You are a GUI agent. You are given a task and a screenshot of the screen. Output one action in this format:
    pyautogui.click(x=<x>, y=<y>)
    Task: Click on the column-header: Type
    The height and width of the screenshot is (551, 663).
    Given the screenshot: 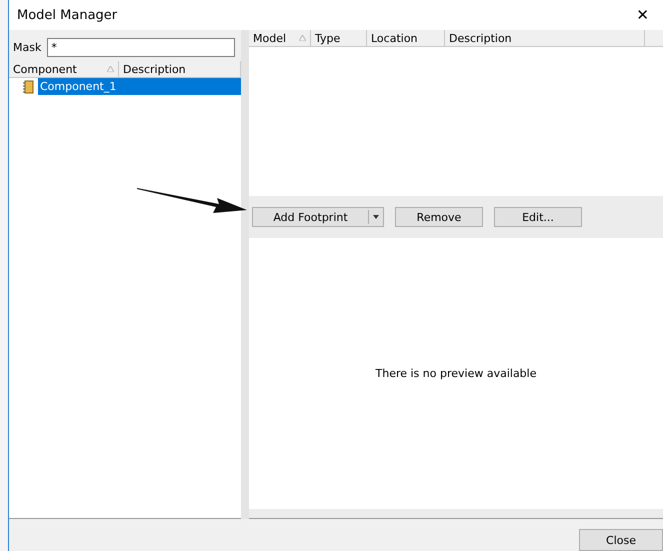 What is the action you would take?
    pyautogui.click(x=339, y=38)
    